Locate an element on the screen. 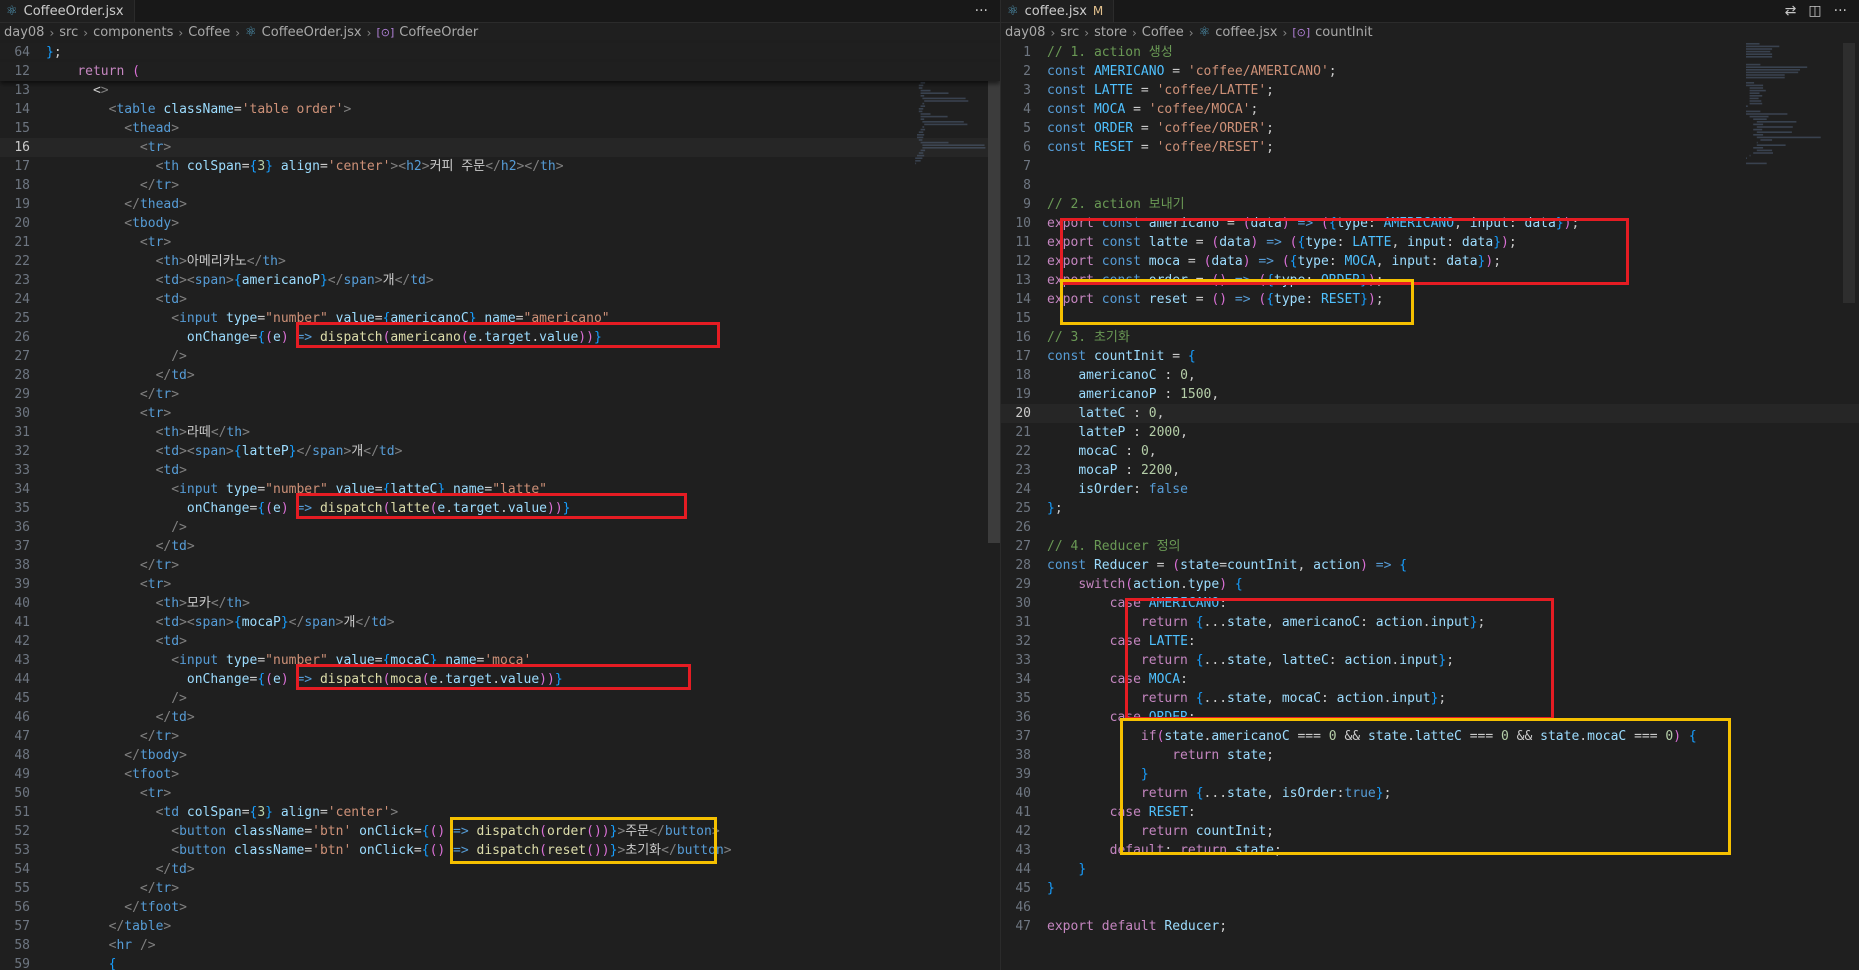 The height and width of the screenshot is (970, 1859). vertical-scrollbar is located at coordinates (1849, 173).